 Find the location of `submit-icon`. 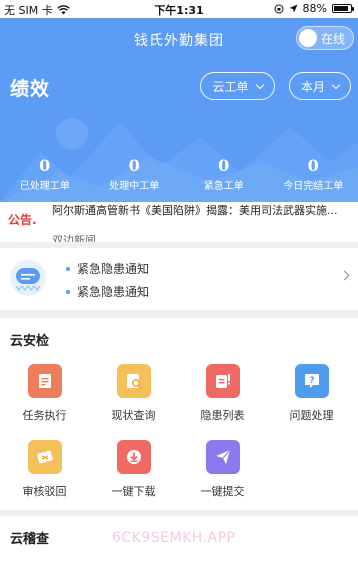

submit-icon is located at coordinates (222, 457).